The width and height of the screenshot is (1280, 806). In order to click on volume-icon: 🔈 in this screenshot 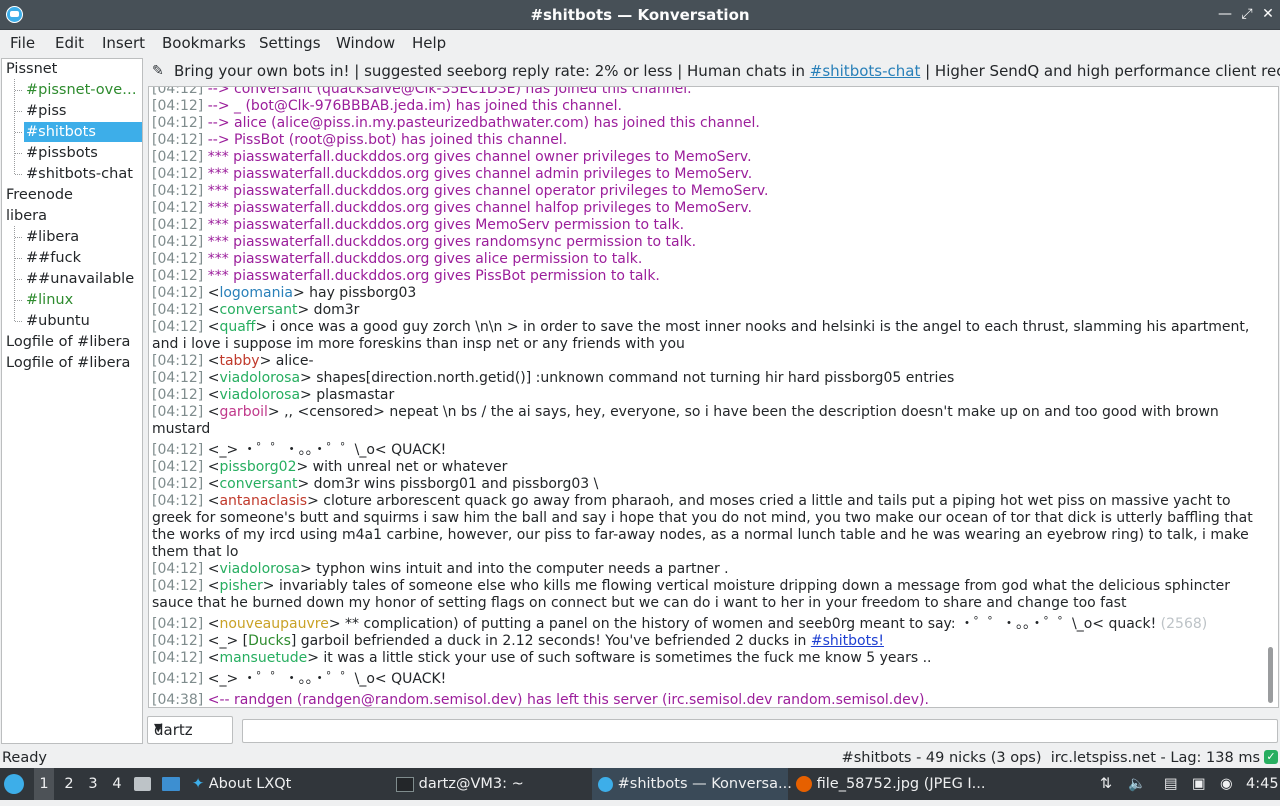, I will do `click(1138, 784)`.